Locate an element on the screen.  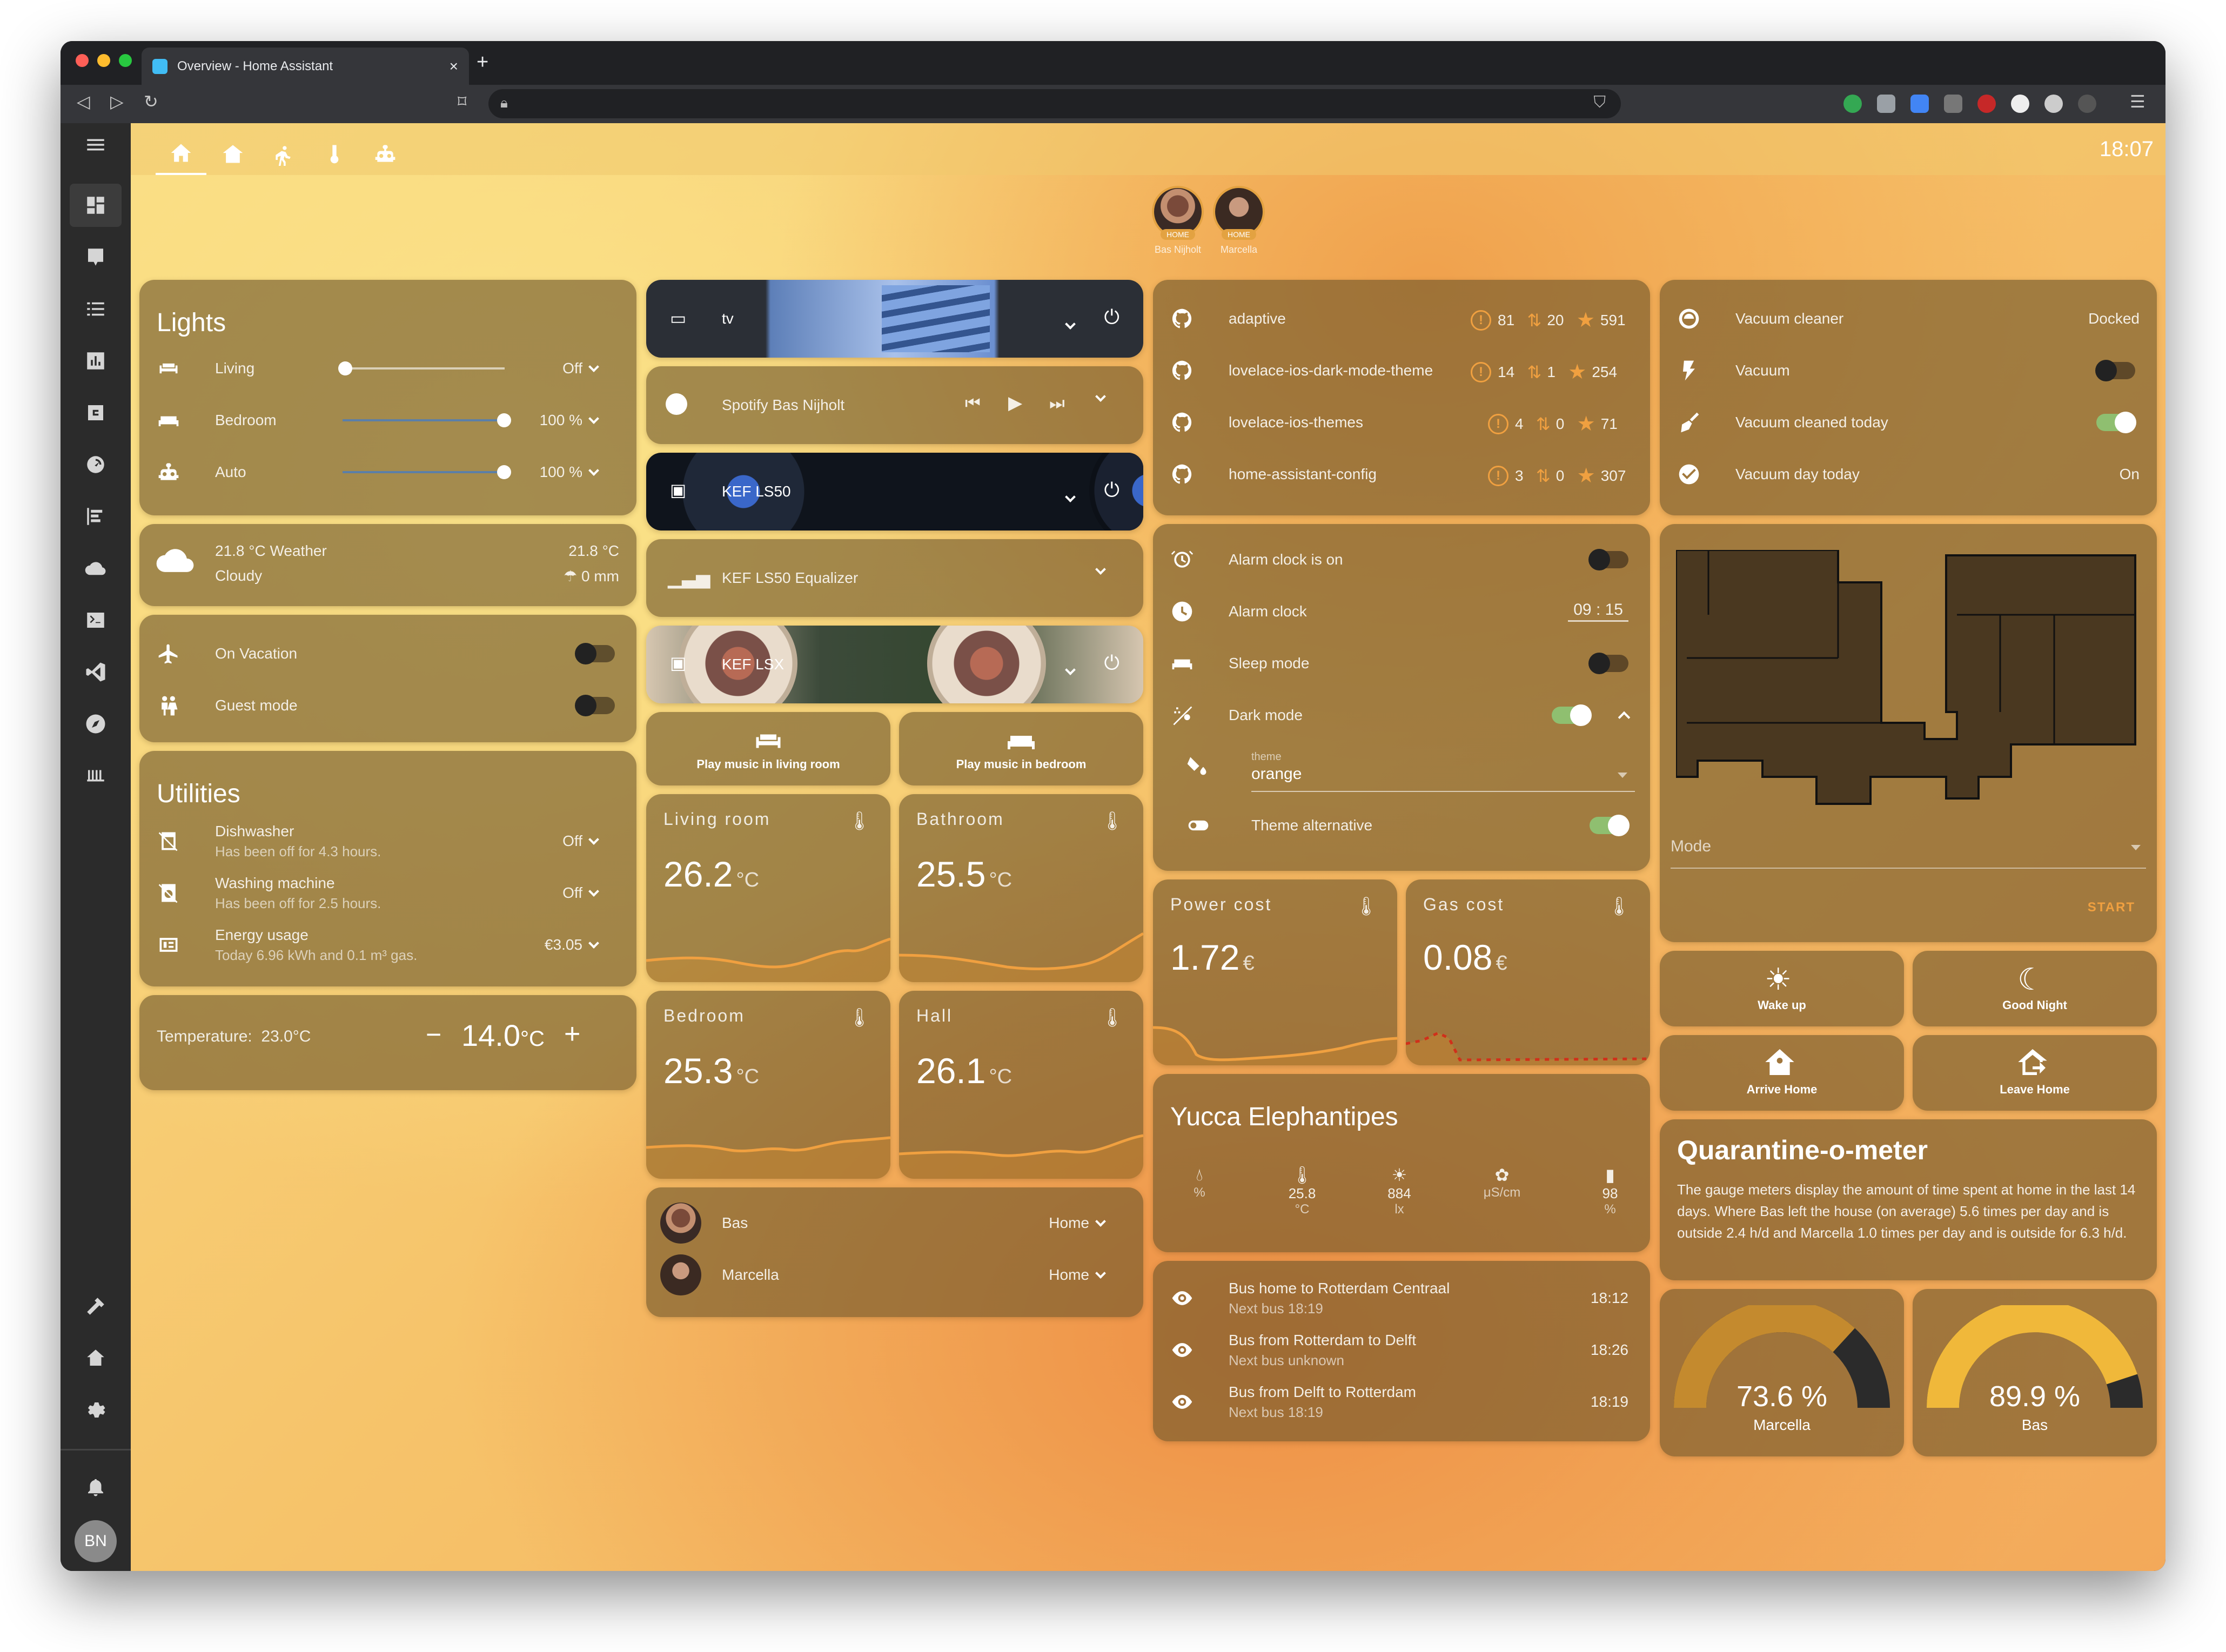
reload-icon: ↻ is located at coordinates (151, 101).